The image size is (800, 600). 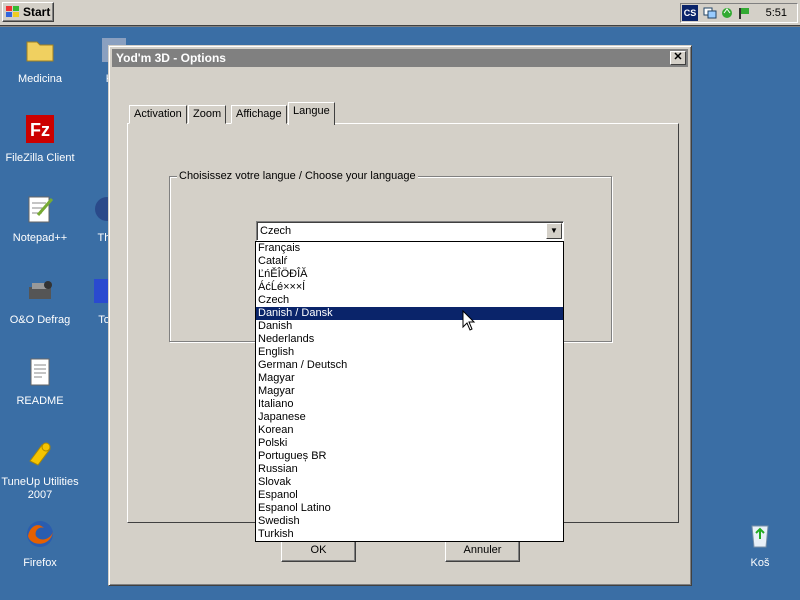 I want to click on dropdown-arrow-icon: ▼, so click(x=554, y=231).